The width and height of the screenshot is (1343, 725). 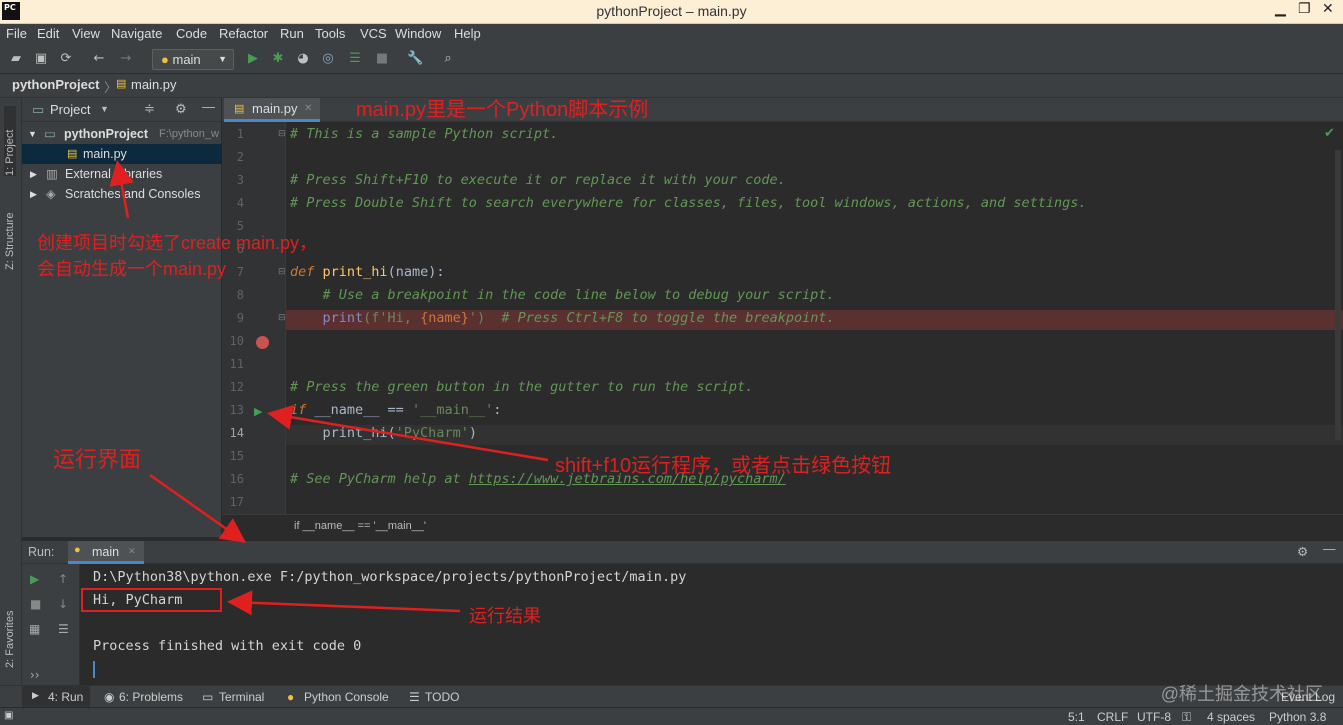 What do you see at coordinates (408, 433) in the screenshot?
I see `arrow-to-run-gutter` at bounding box center [408, 433].